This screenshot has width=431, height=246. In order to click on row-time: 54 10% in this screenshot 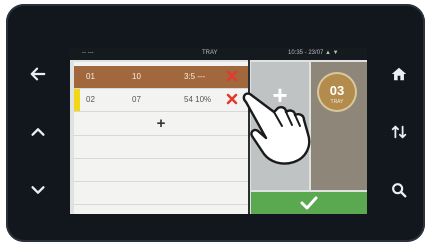, I will do `click(198, 99)`.